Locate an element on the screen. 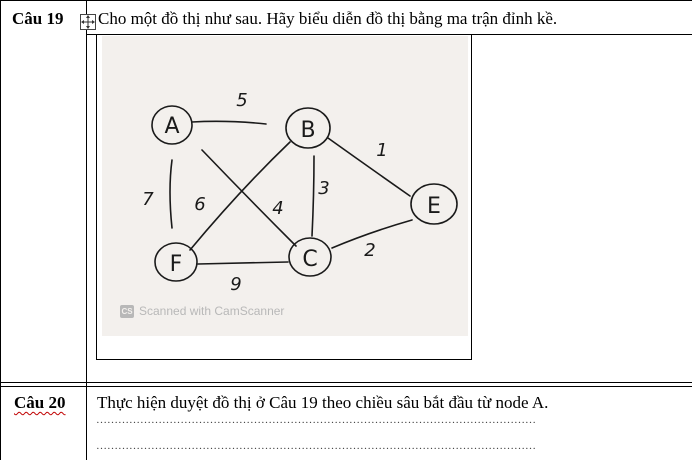  node-label-a: A is located at coordinates (171, 126).